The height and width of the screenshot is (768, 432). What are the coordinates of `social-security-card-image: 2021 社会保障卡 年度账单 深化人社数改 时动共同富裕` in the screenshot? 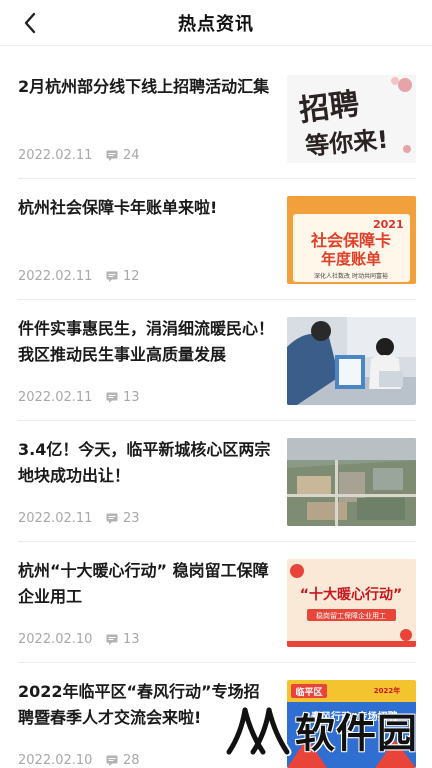 It's located at (351, 240).